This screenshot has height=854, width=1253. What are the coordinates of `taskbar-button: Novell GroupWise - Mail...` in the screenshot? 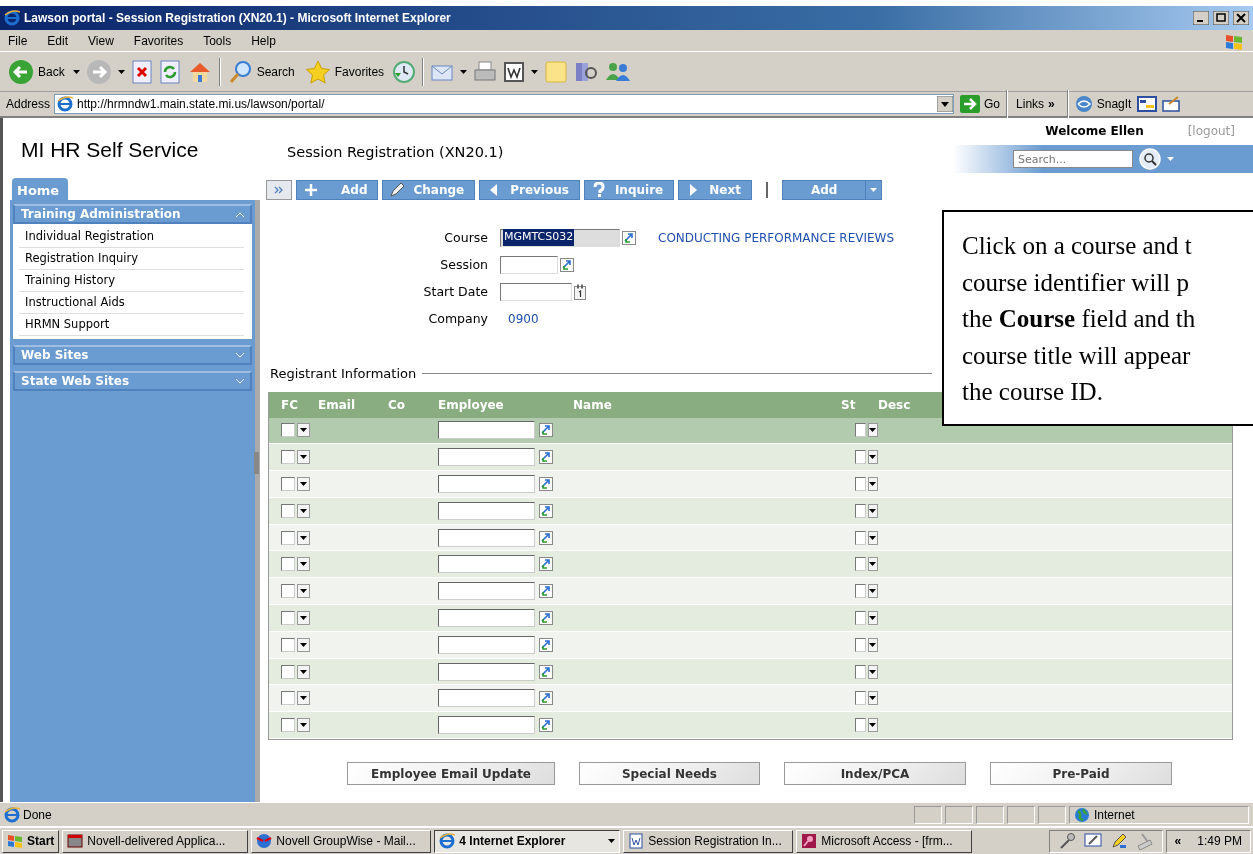 It's located at (341, 841).